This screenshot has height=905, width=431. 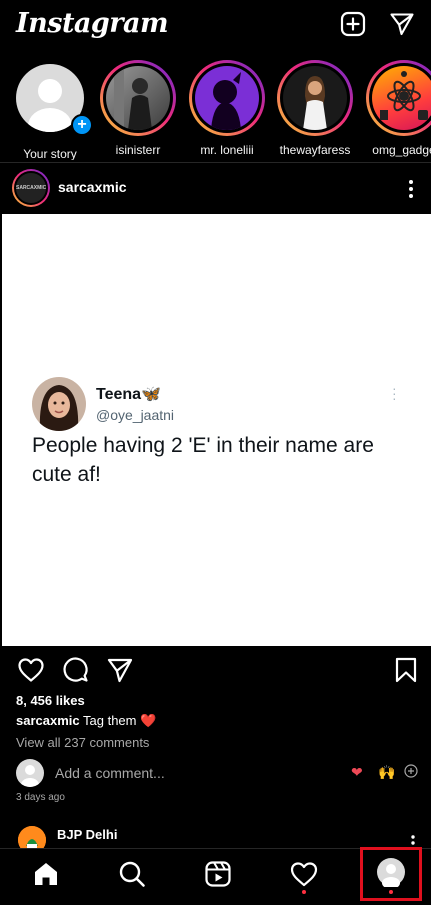 I want to click on post-caption: sarcaxmic Tag them ❤️, so click(x=86, y=721).